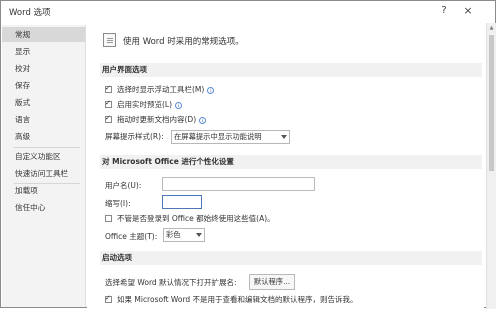 The image size is (496, 309). I want to click on window-title: Word 选项, so click(30, 13).